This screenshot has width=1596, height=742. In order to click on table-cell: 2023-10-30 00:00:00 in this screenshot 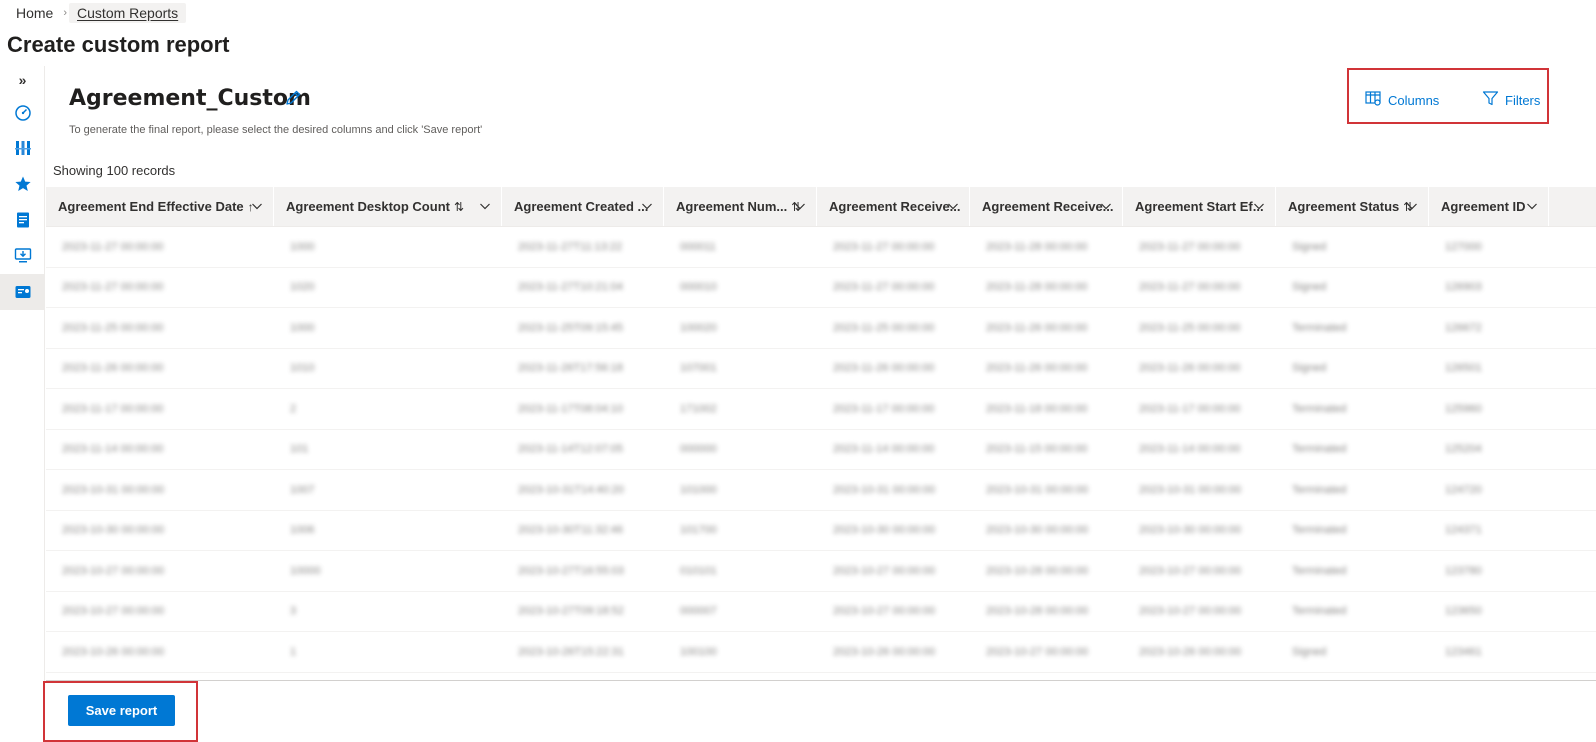, I will do `click(1037, 530)`.